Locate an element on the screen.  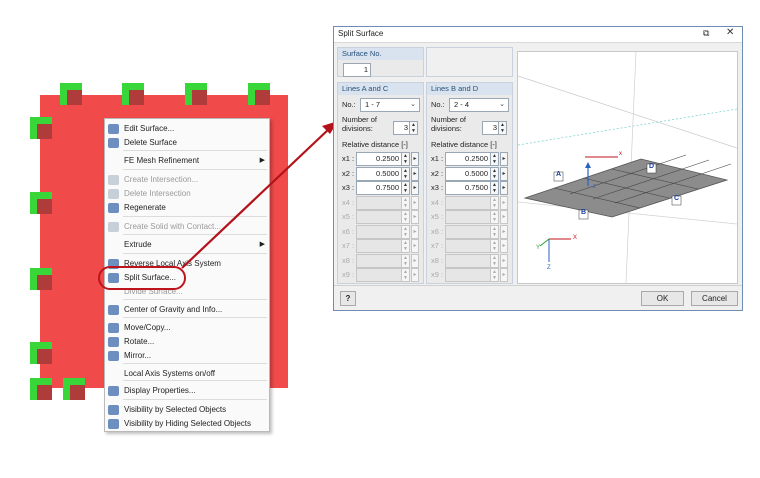
line-numbers-combo: 2 - 4 ⌄ is located at coordinates (479, 105).